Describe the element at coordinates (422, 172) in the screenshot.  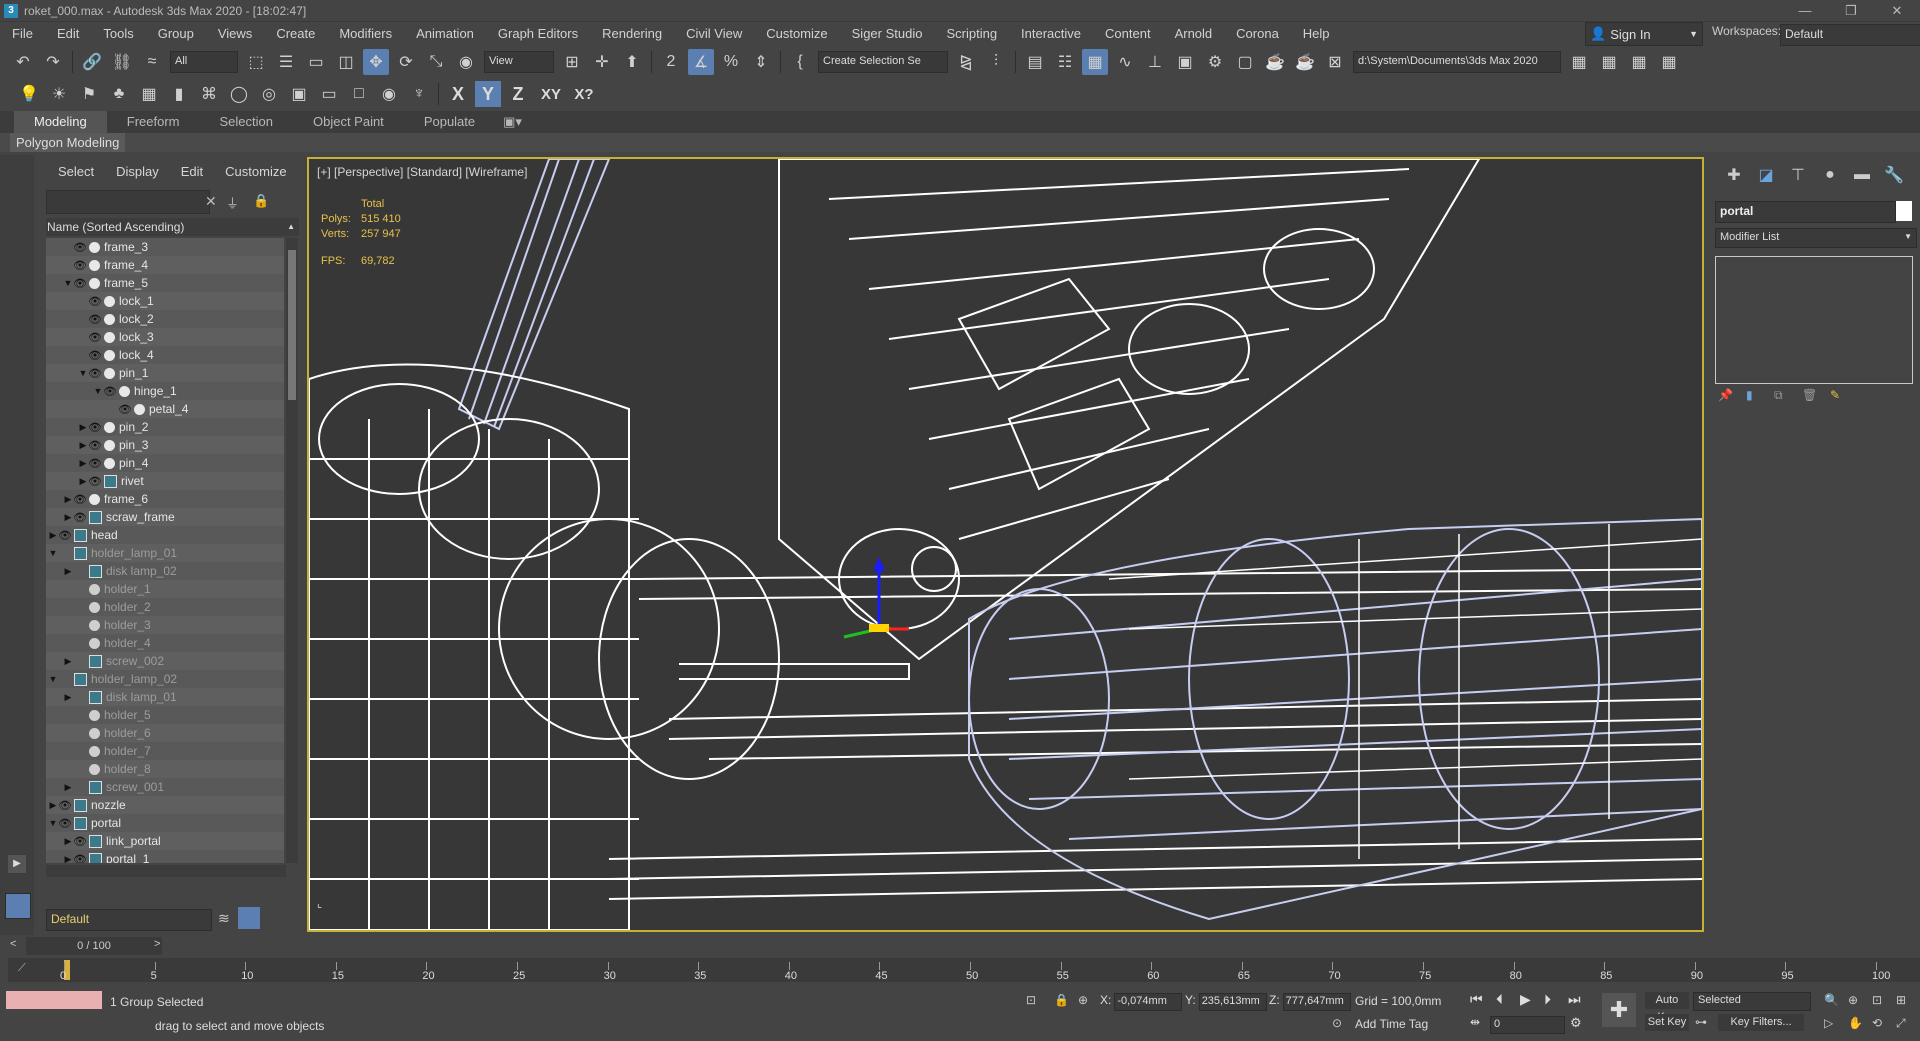
I see `viewport-label: [+] [Perspective] [Standard] [Wireframe]` at that location.